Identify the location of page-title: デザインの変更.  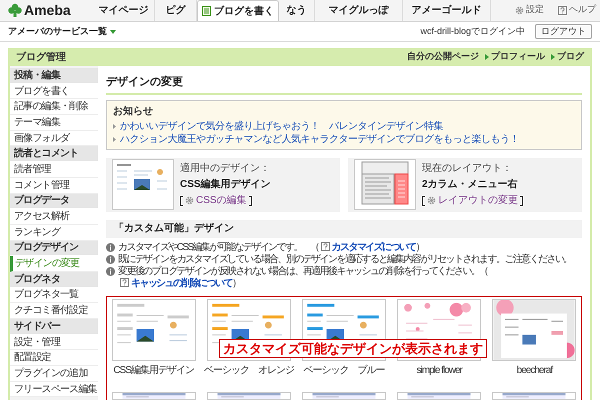
(145, 82).